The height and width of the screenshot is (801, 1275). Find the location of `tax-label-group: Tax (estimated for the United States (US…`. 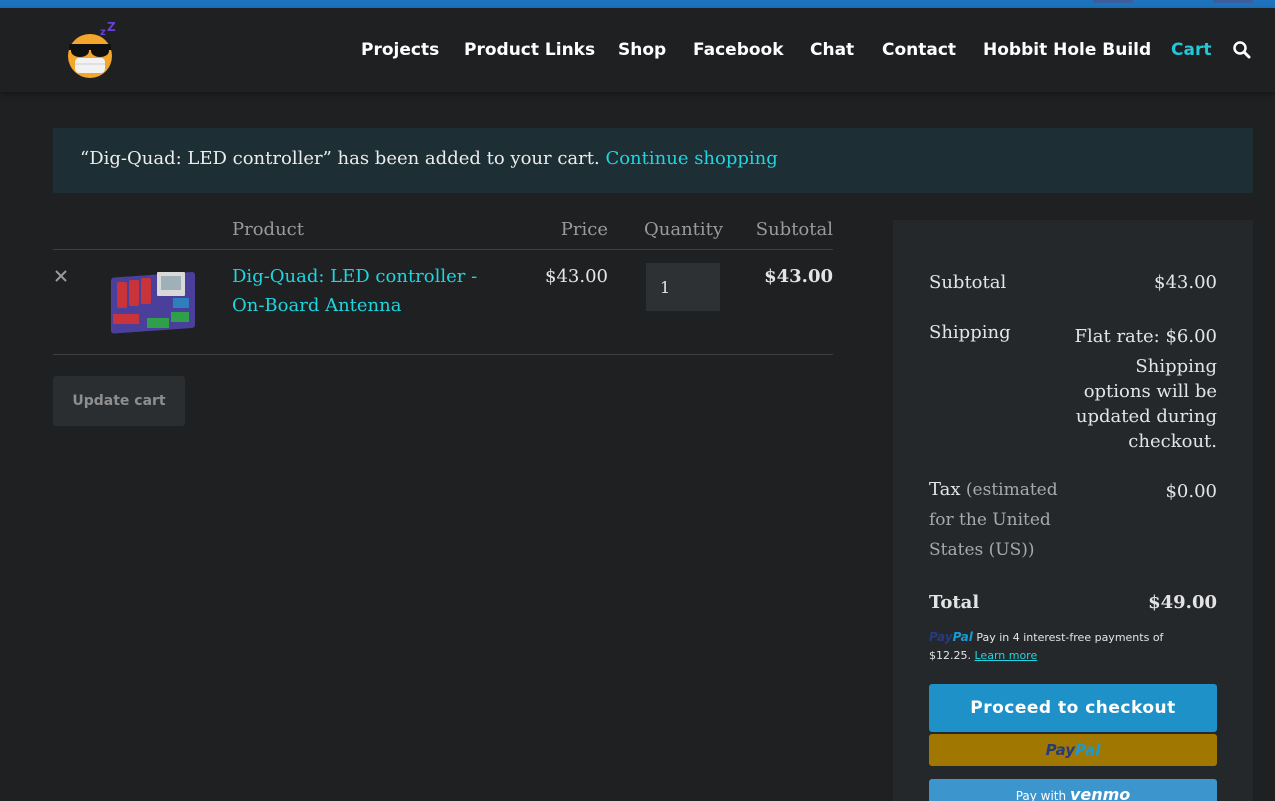

tax-label-group: Tax (estimated for the United States (US… is located at coordinates (999, 520).